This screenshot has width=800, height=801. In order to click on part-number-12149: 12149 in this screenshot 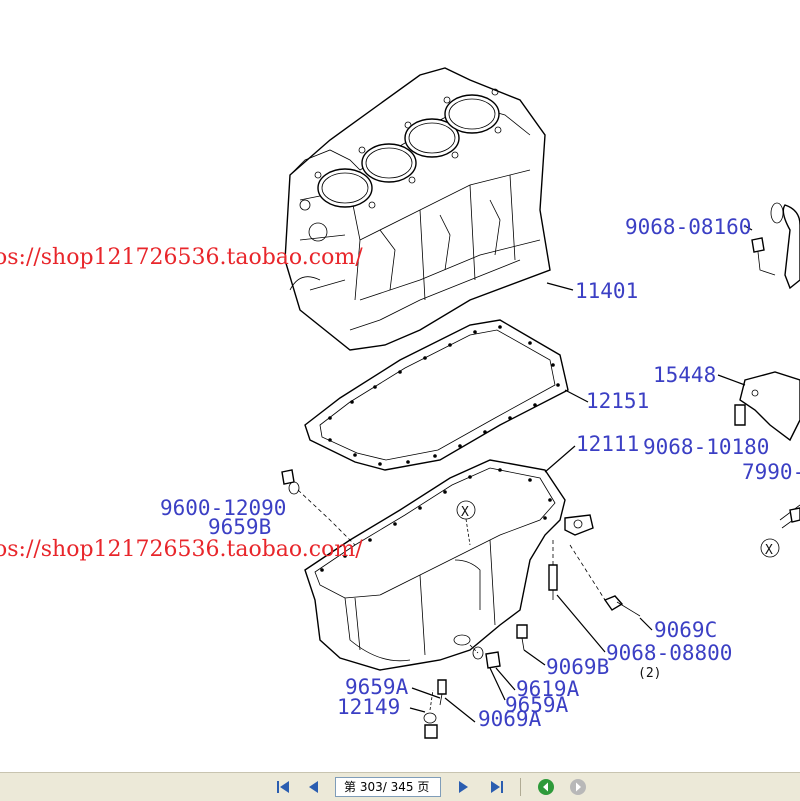, I will do `click(368, 707)`.